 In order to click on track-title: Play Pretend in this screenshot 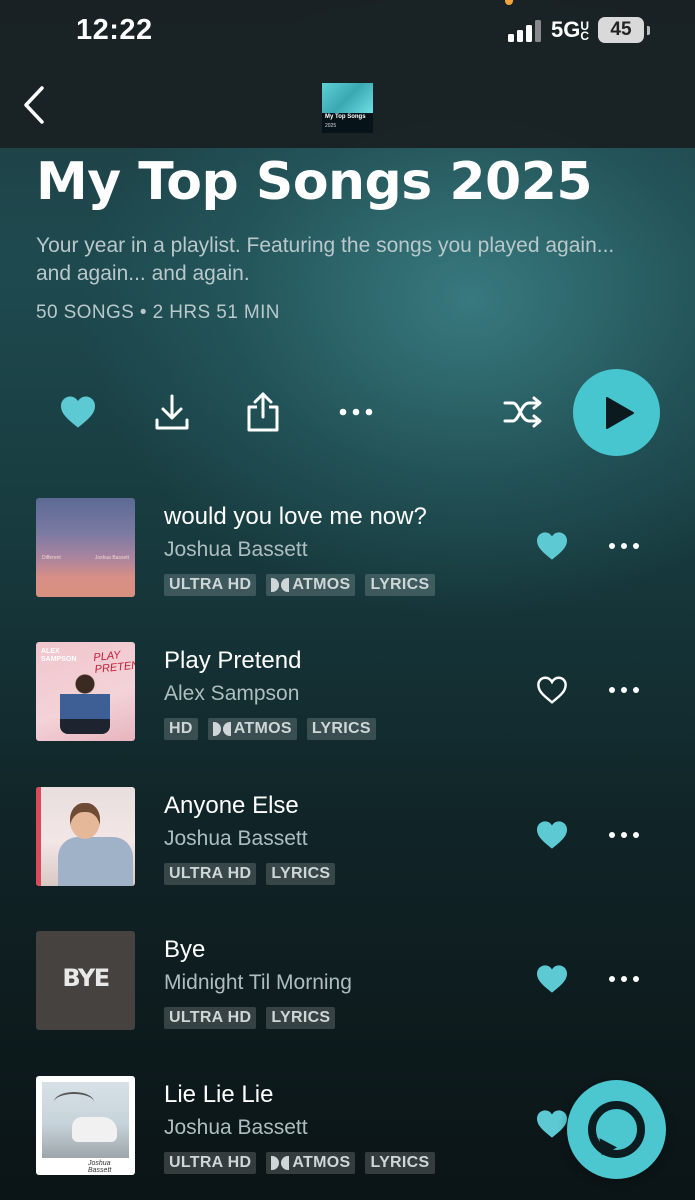, I will do `click(233, 660)`.